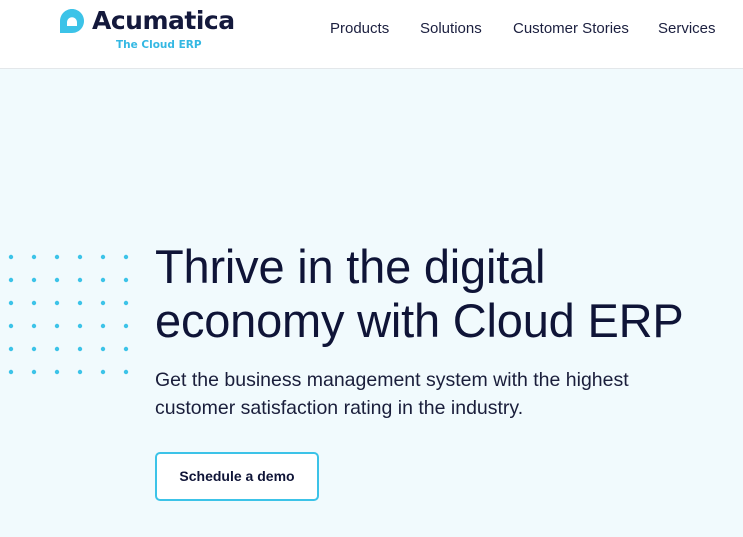  I want to click on hero-title-line: Thrive in the digital, so click(350, 266).